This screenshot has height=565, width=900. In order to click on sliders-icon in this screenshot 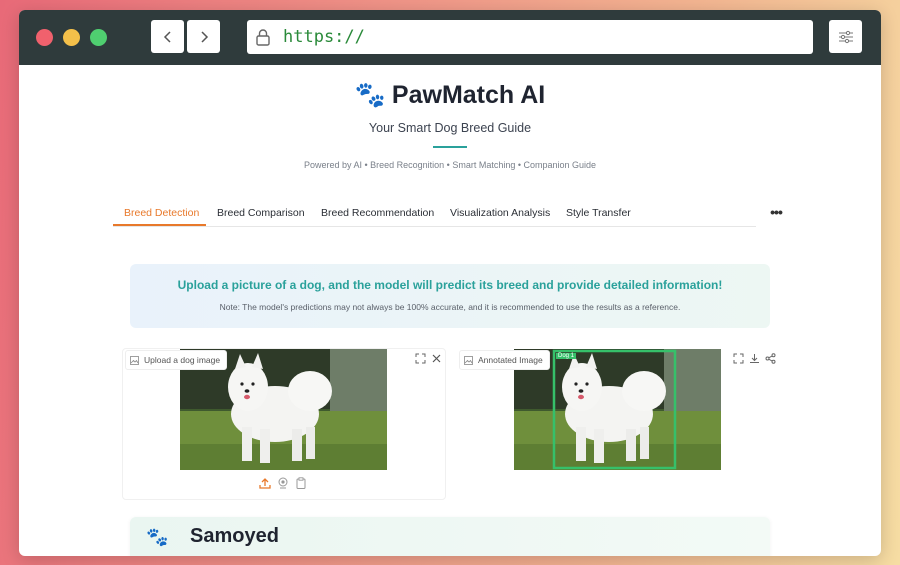, I will do `click(845, 36)`.